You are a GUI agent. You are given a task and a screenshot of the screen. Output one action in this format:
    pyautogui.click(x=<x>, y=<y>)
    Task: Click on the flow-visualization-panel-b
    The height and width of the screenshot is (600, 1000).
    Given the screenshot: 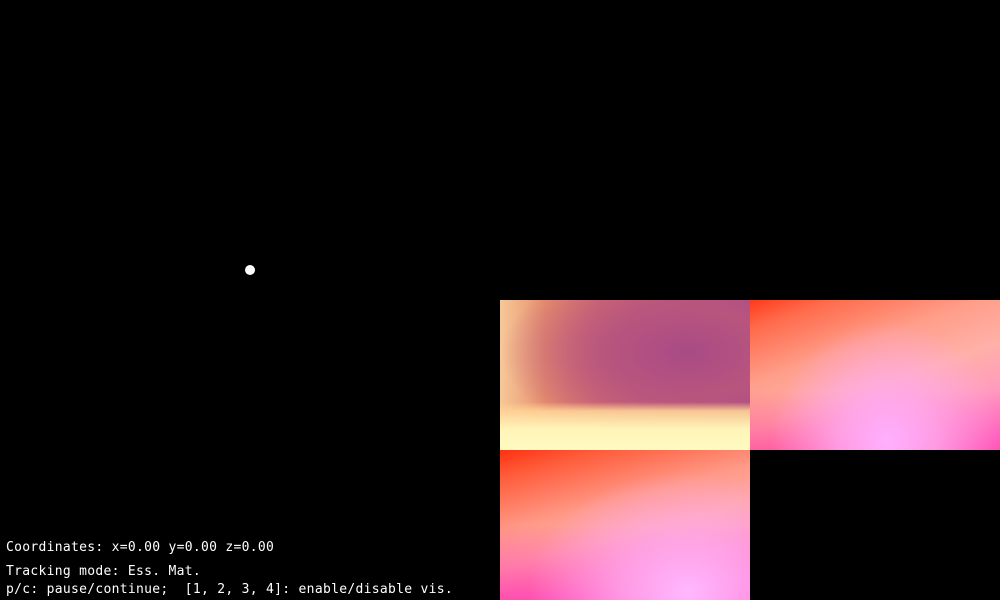 What is the action you would take?
    pyautogui.click(x=625, y=525)
    